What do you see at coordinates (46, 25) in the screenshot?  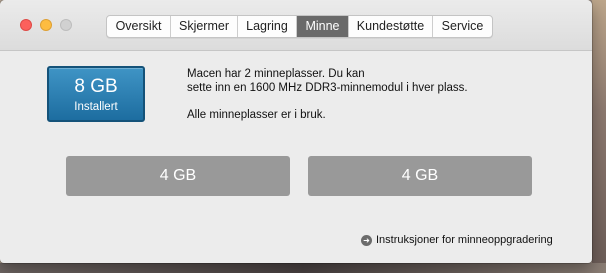 I see `minimize-window-button` at bounding box center [46, 25].